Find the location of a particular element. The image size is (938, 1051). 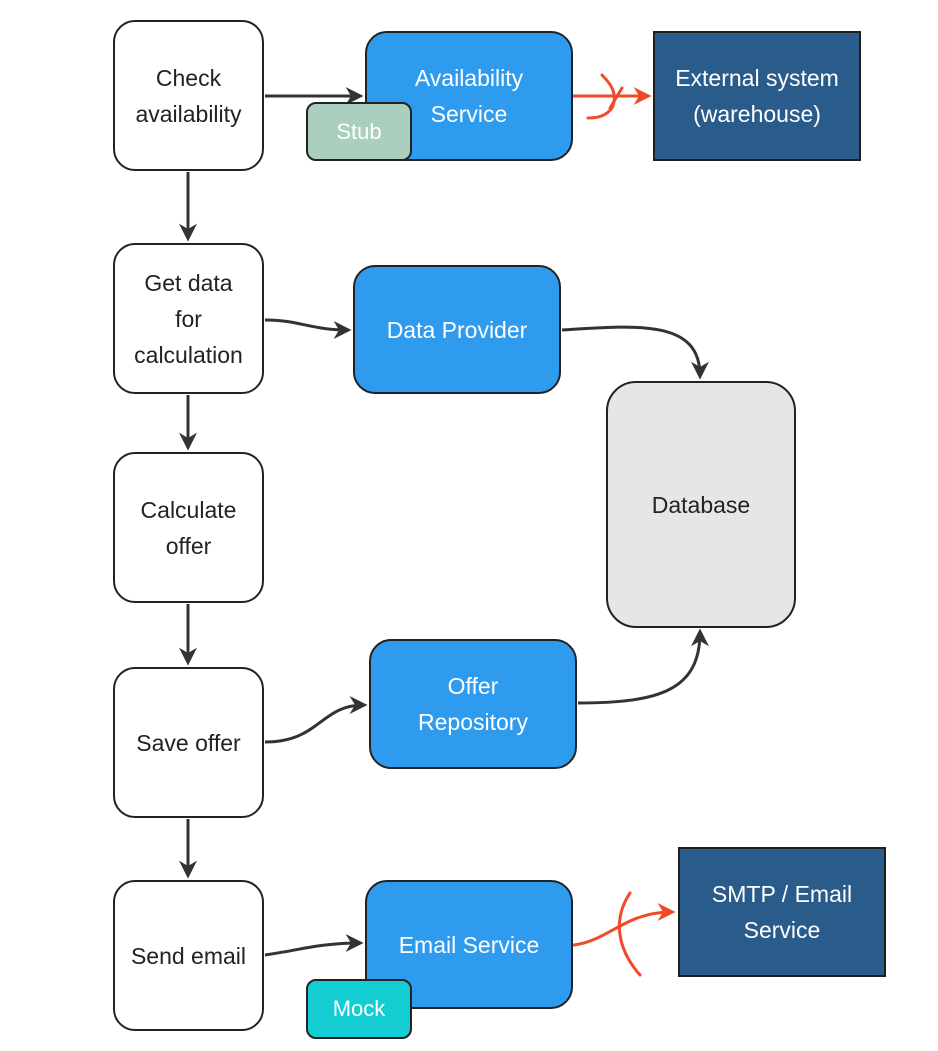

step-check-availability: Check availability is located at coordinates (188, 95).